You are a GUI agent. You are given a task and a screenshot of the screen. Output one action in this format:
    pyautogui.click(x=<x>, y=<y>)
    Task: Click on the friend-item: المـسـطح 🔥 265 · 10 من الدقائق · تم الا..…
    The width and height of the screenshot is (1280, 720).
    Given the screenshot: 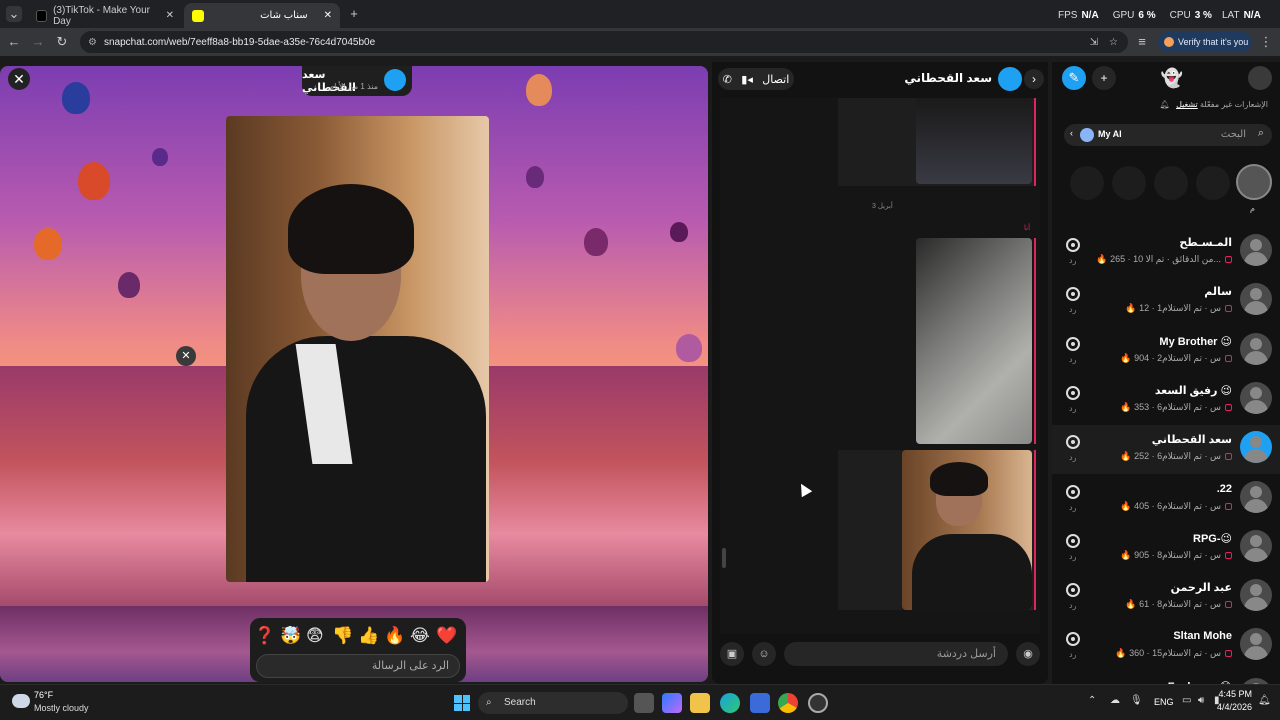 What is the action you would take?
    pyautogui.click(x=1166, y=252)
    